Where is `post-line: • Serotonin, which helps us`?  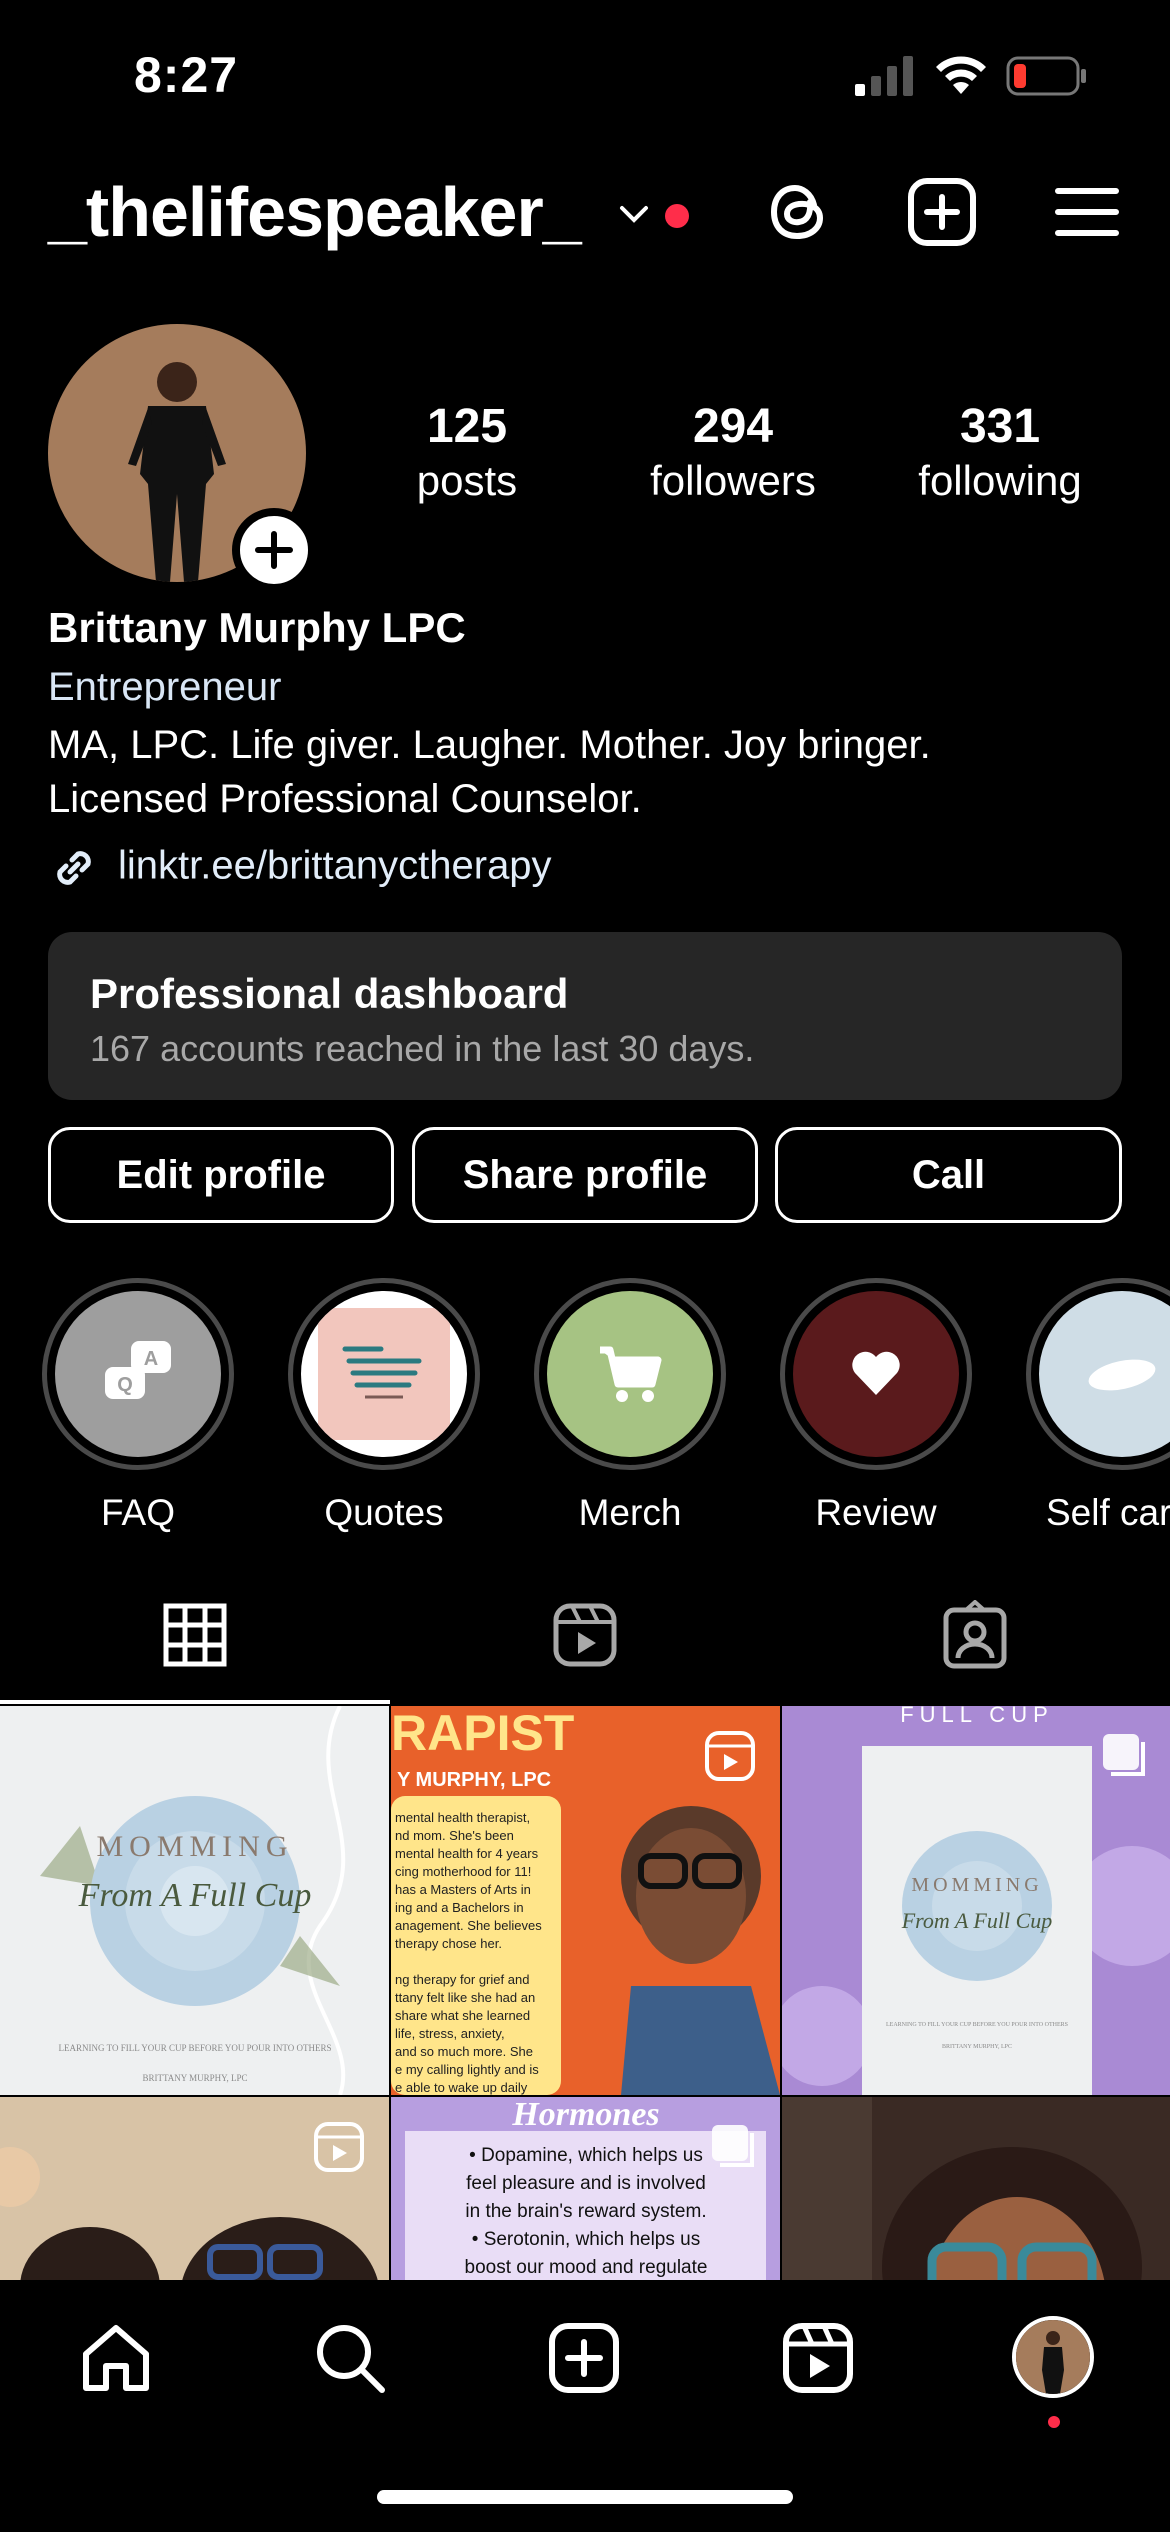 post-line: • Serotonin, which helps us is located at coordinates (586, 2239).